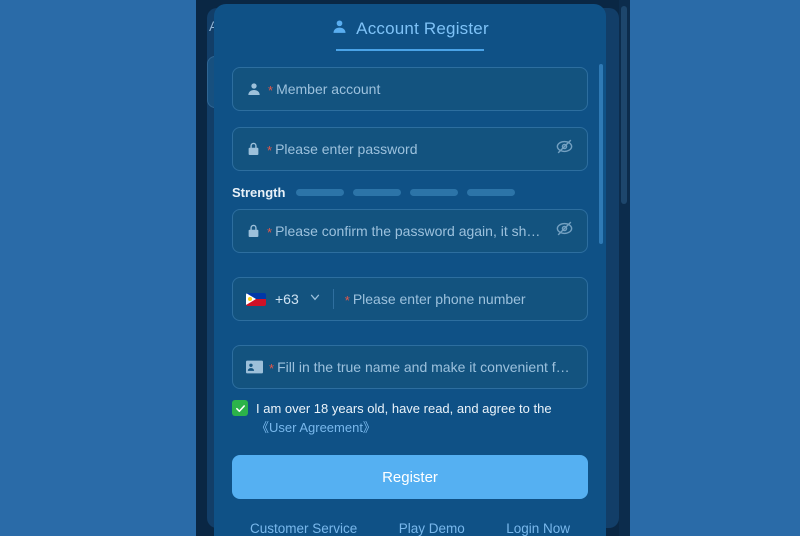  I want to click on country-code-selector: +63, so click(283, 299).